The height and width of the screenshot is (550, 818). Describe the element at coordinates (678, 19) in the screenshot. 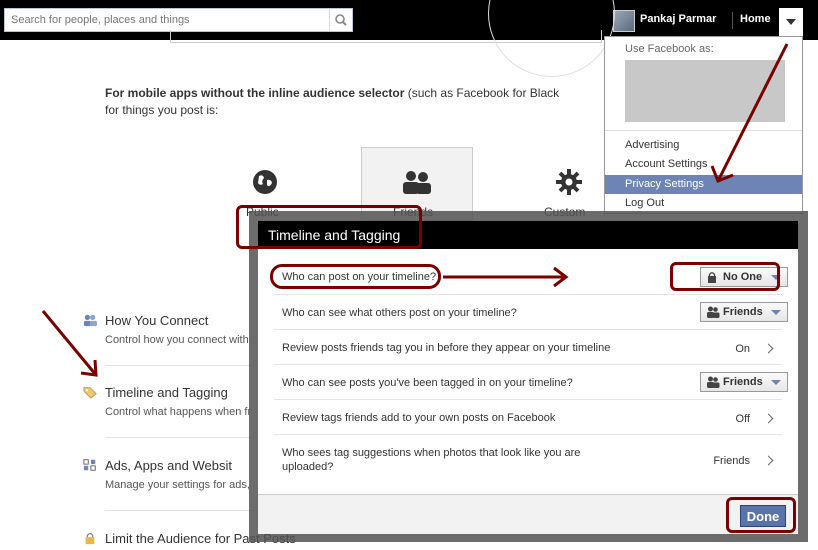

I see `profile-link: Pankaj Parmar` at that location.